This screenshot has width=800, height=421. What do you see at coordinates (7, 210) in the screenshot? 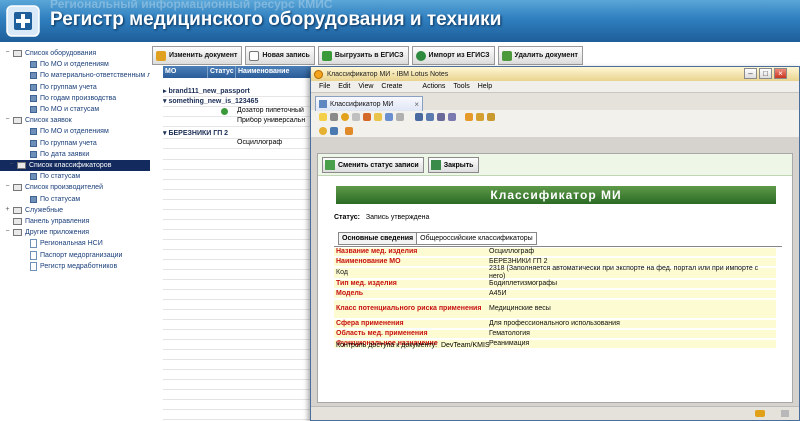
I see `expand-icon: +` at bounding box center [7, 210].